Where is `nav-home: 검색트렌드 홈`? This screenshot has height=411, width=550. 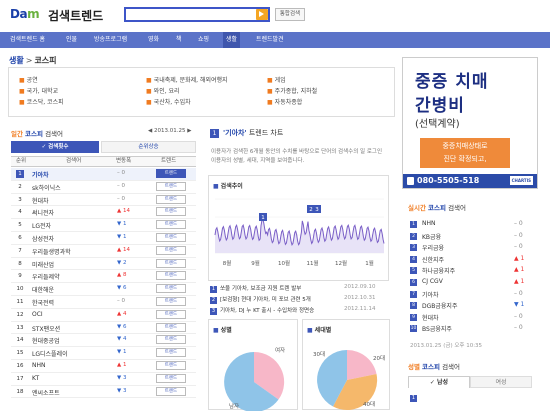 nav-home: 검색트렌드 홈 is located at coordinates (27, 40).